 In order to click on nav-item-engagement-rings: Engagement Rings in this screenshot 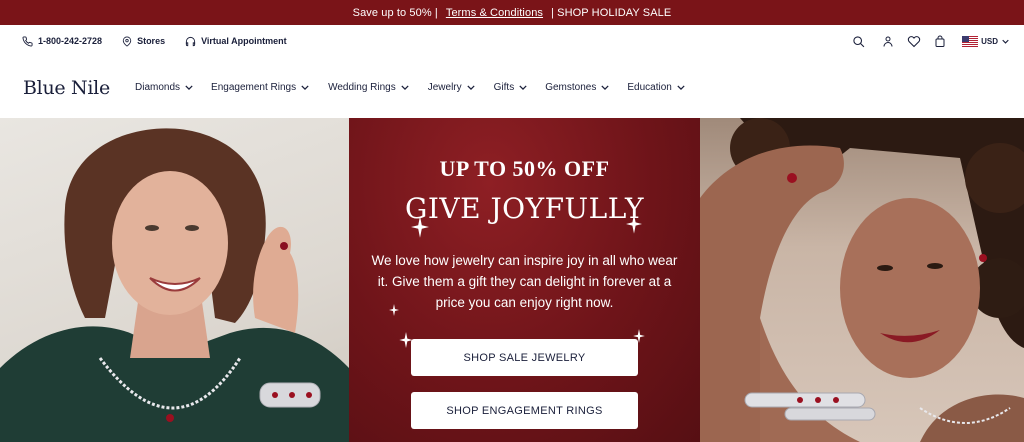, I will do `click(260, 87)`.